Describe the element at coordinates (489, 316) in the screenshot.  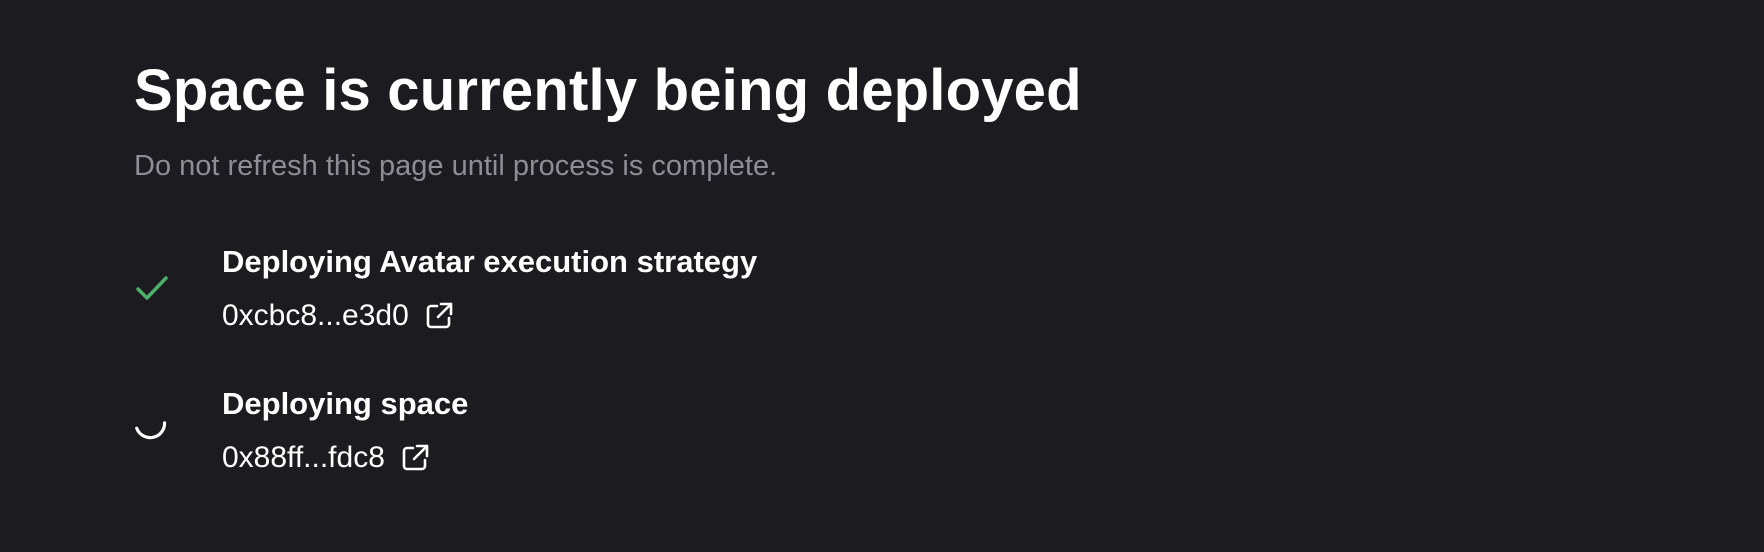
I see `transaction-link: 0xcbc8...e3d0` at that location.